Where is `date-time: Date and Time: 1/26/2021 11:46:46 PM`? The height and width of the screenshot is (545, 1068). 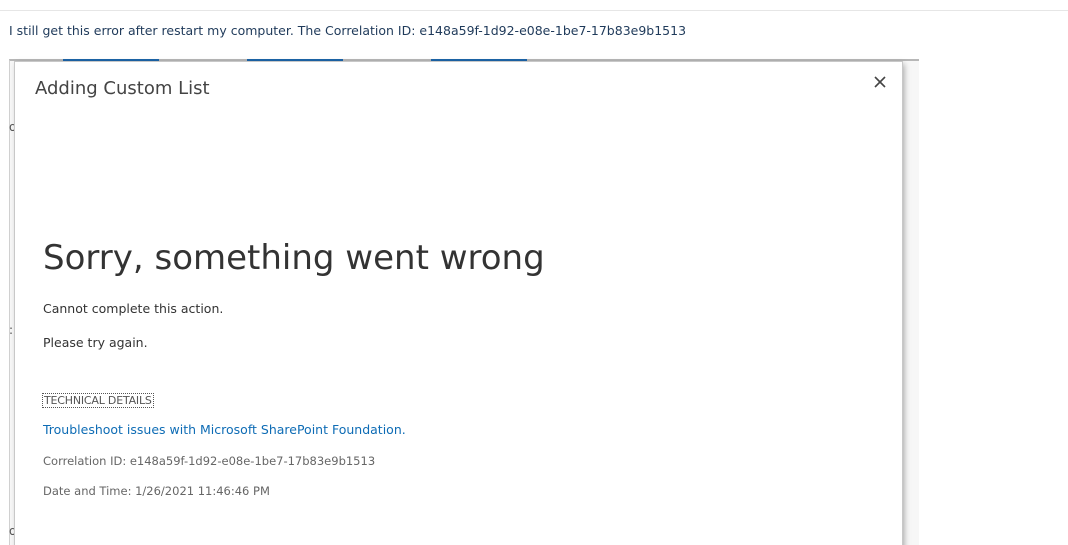 date-time: Date and Time: 1/26/2021 11:46:46 PM is located at coordinates (156, 491).